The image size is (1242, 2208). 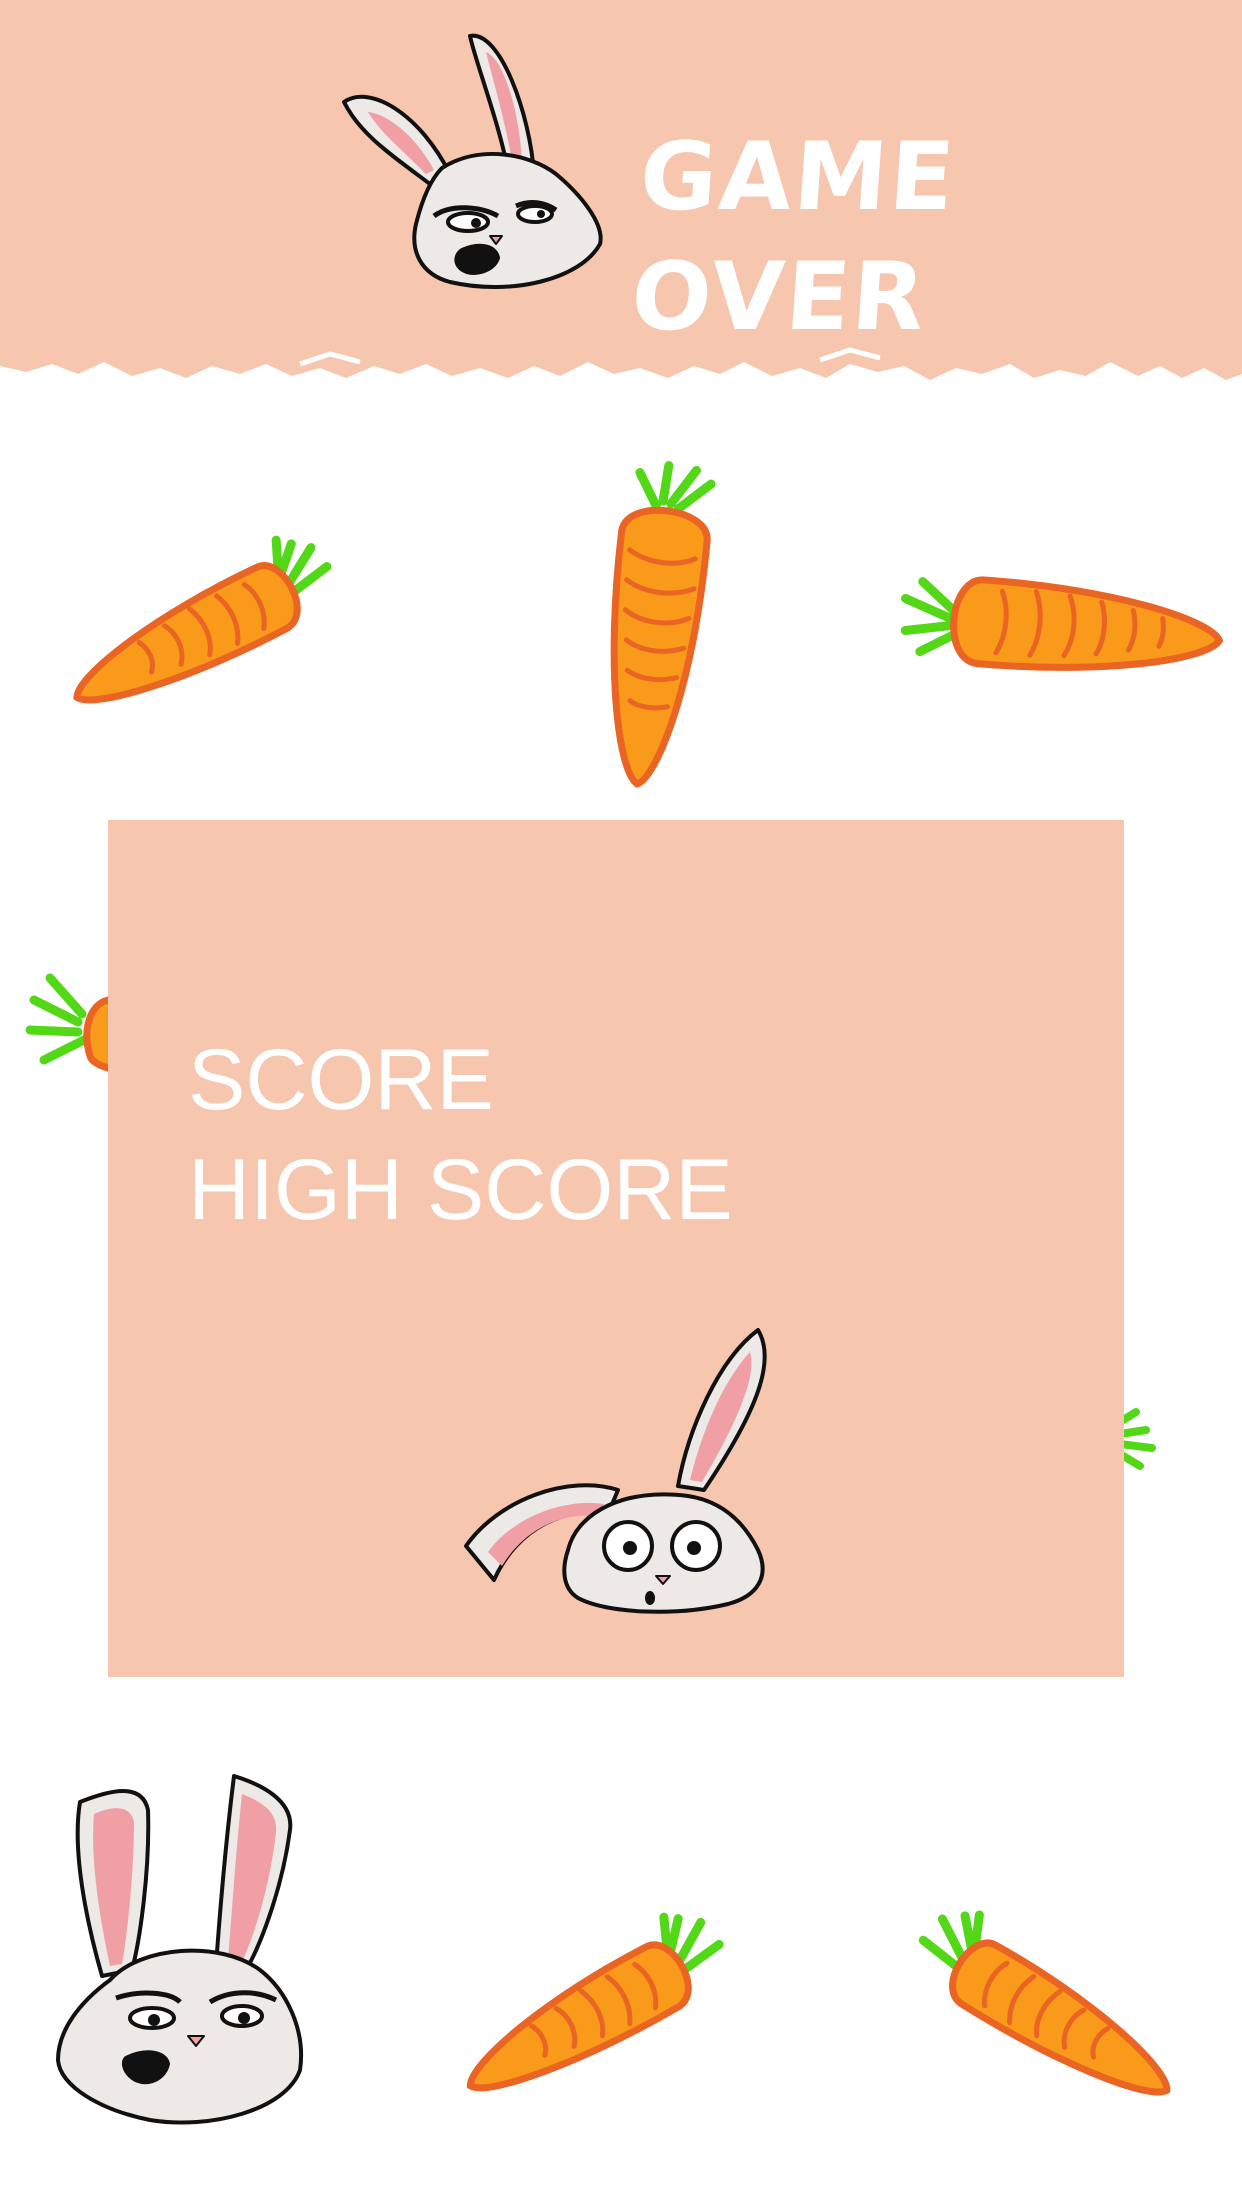 I want to click on score-label: SCORE, so click(x=341, y=1080).